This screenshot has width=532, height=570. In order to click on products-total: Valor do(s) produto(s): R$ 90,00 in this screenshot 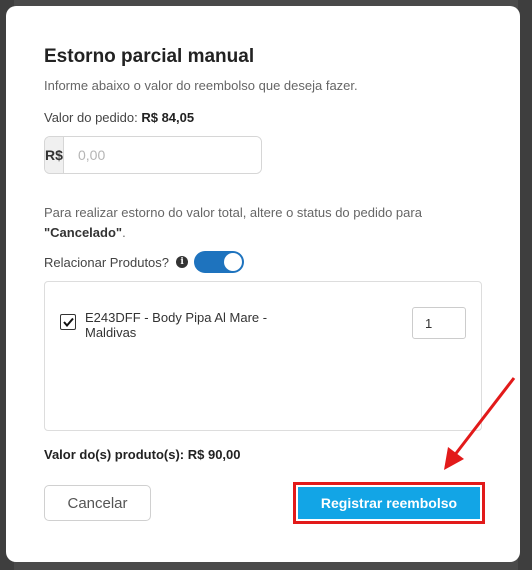, I will do `click(142, 454)`.